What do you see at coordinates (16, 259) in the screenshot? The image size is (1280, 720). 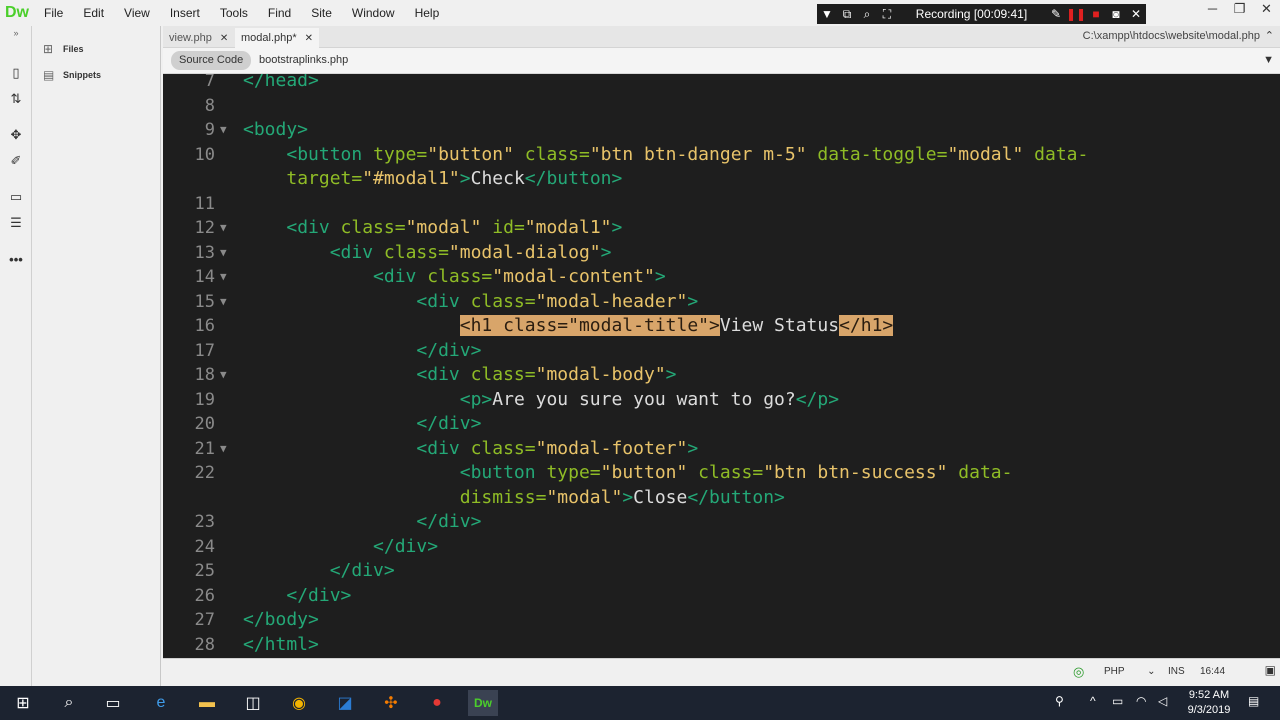 I see `more-tools-icon: •••` at bounding box center [16, 259].